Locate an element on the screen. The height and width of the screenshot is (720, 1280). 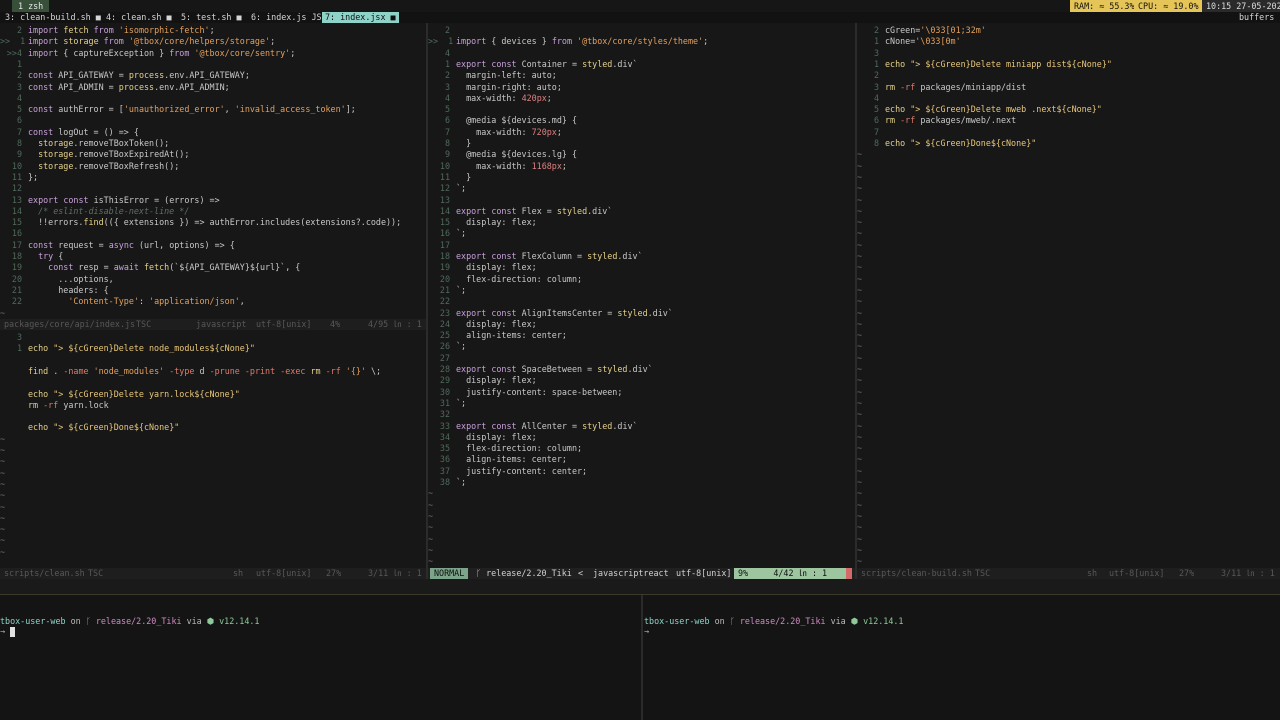
tab-test: 5: test.sh ■ is located at coordinates (211, 17).